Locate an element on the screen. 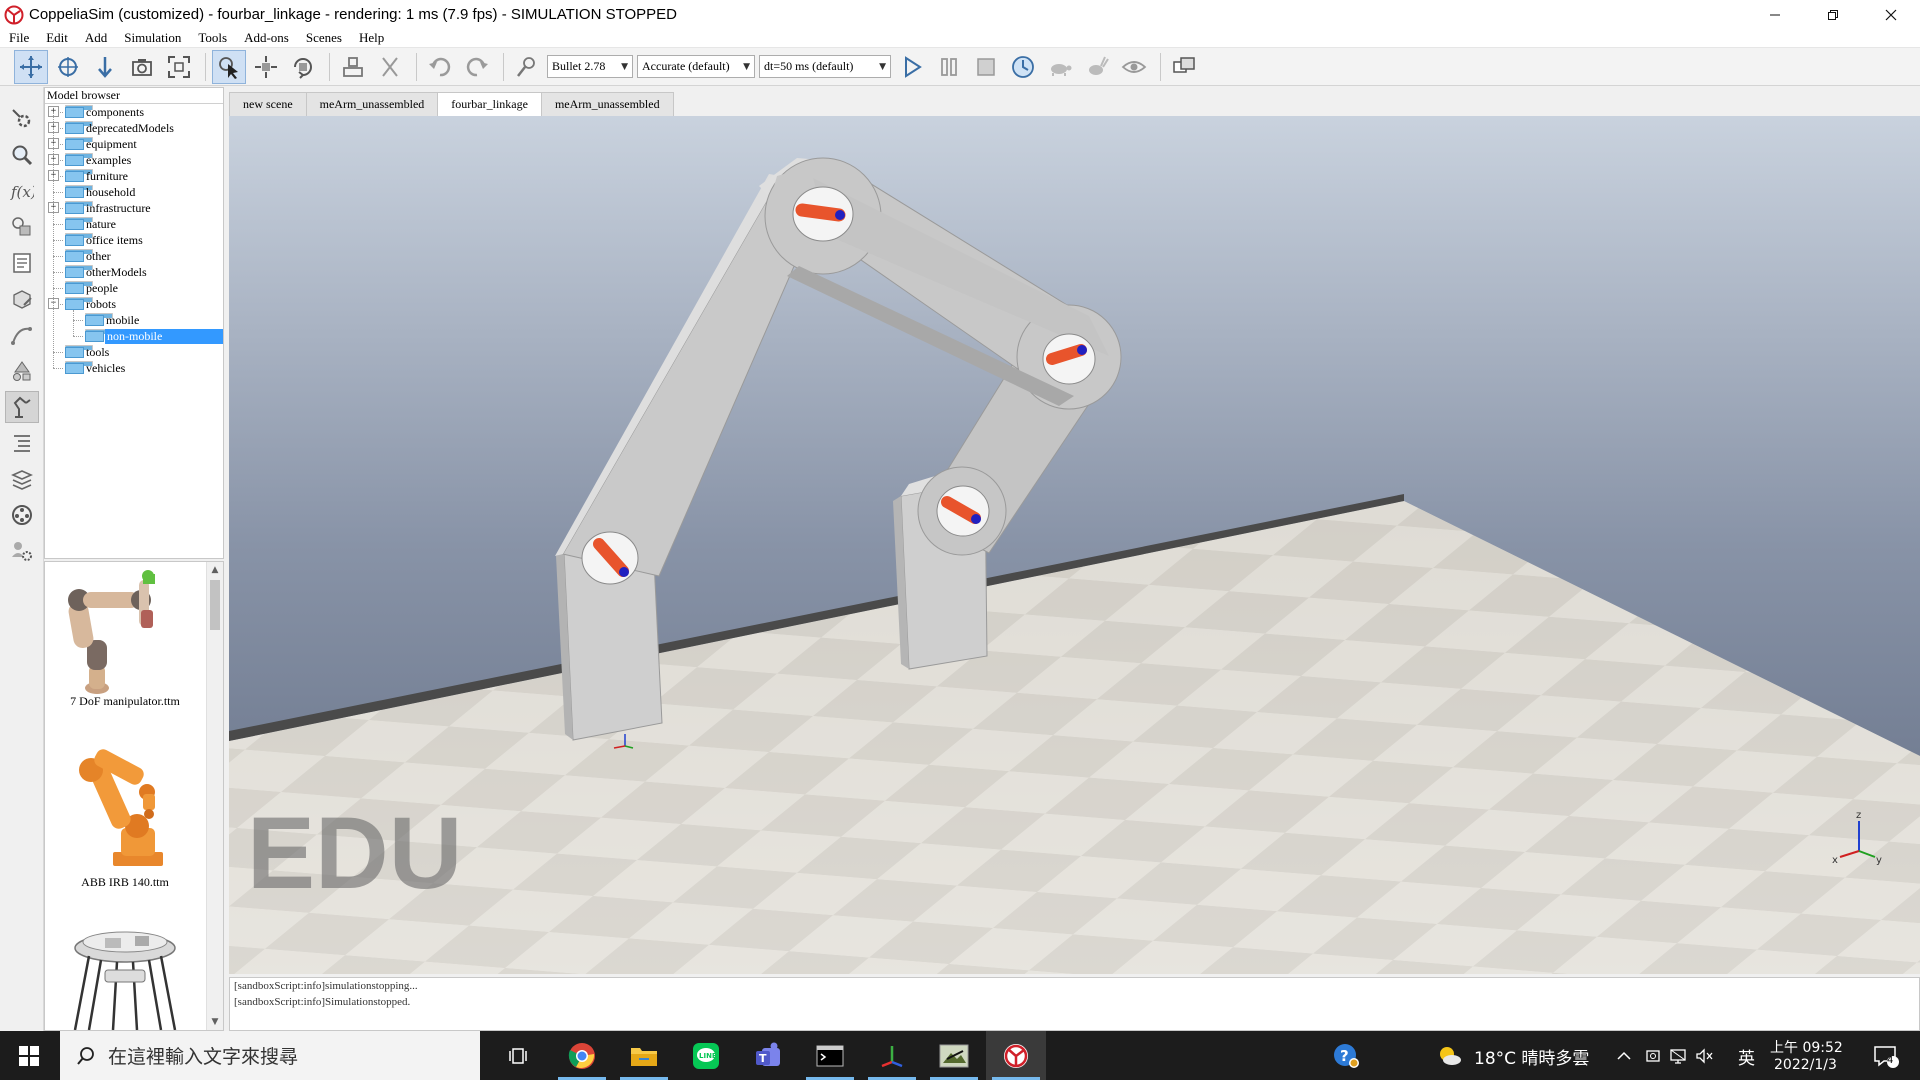  taskbar-image-viewer is located at coordinates (954, 1055).